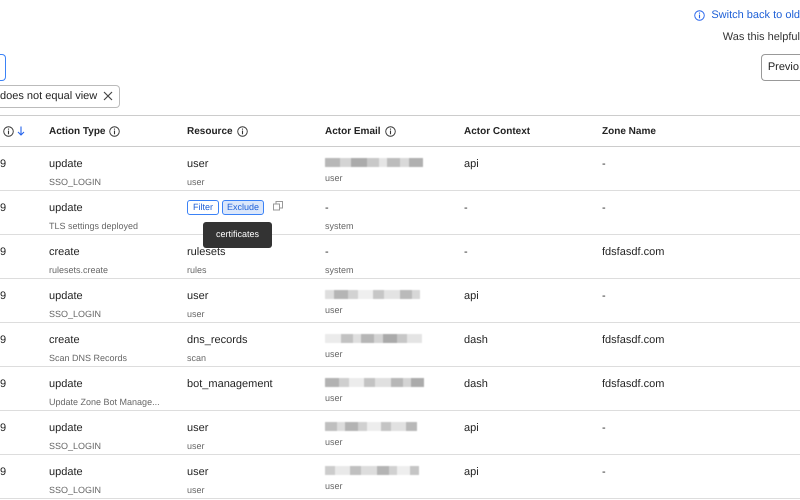 Image resolution: width=800 pixels, height=500 pixels. I want to click on resource-detail: rules, so click(197, 270).